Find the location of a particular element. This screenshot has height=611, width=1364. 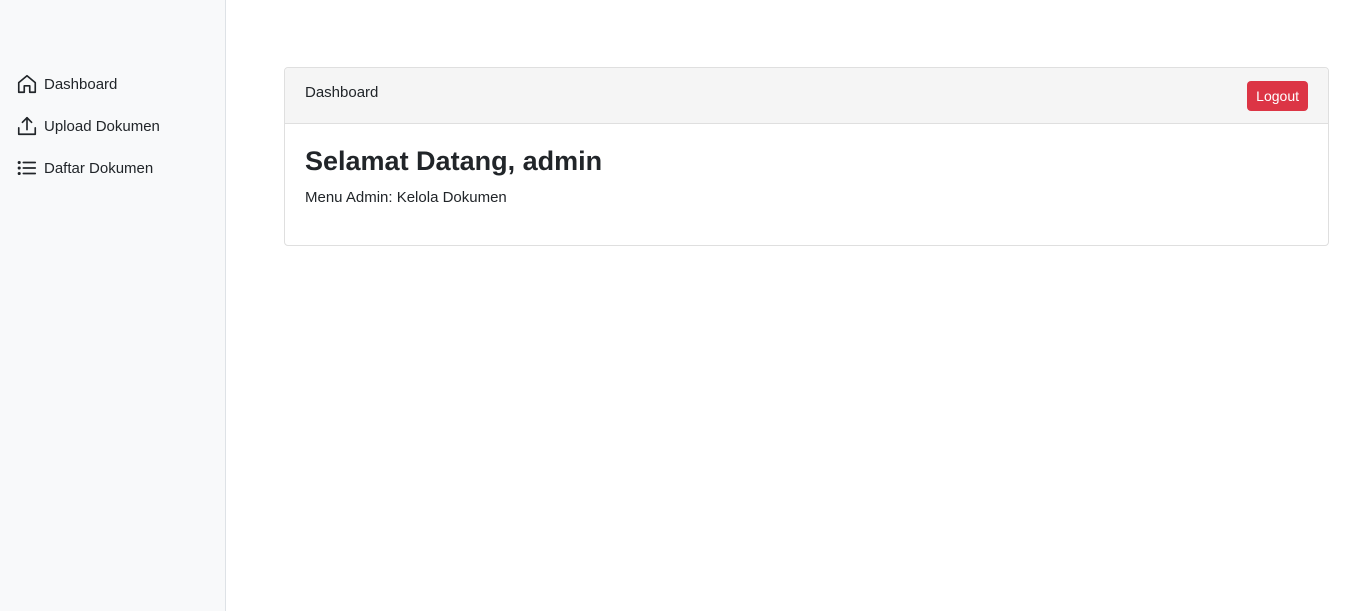

upload-icon is located at coordinates (27, 126).